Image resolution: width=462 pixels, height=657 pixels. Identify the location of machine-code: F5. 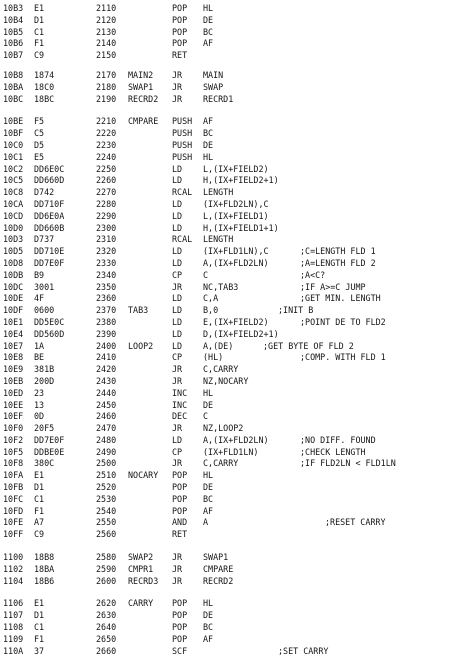
(39, 121).